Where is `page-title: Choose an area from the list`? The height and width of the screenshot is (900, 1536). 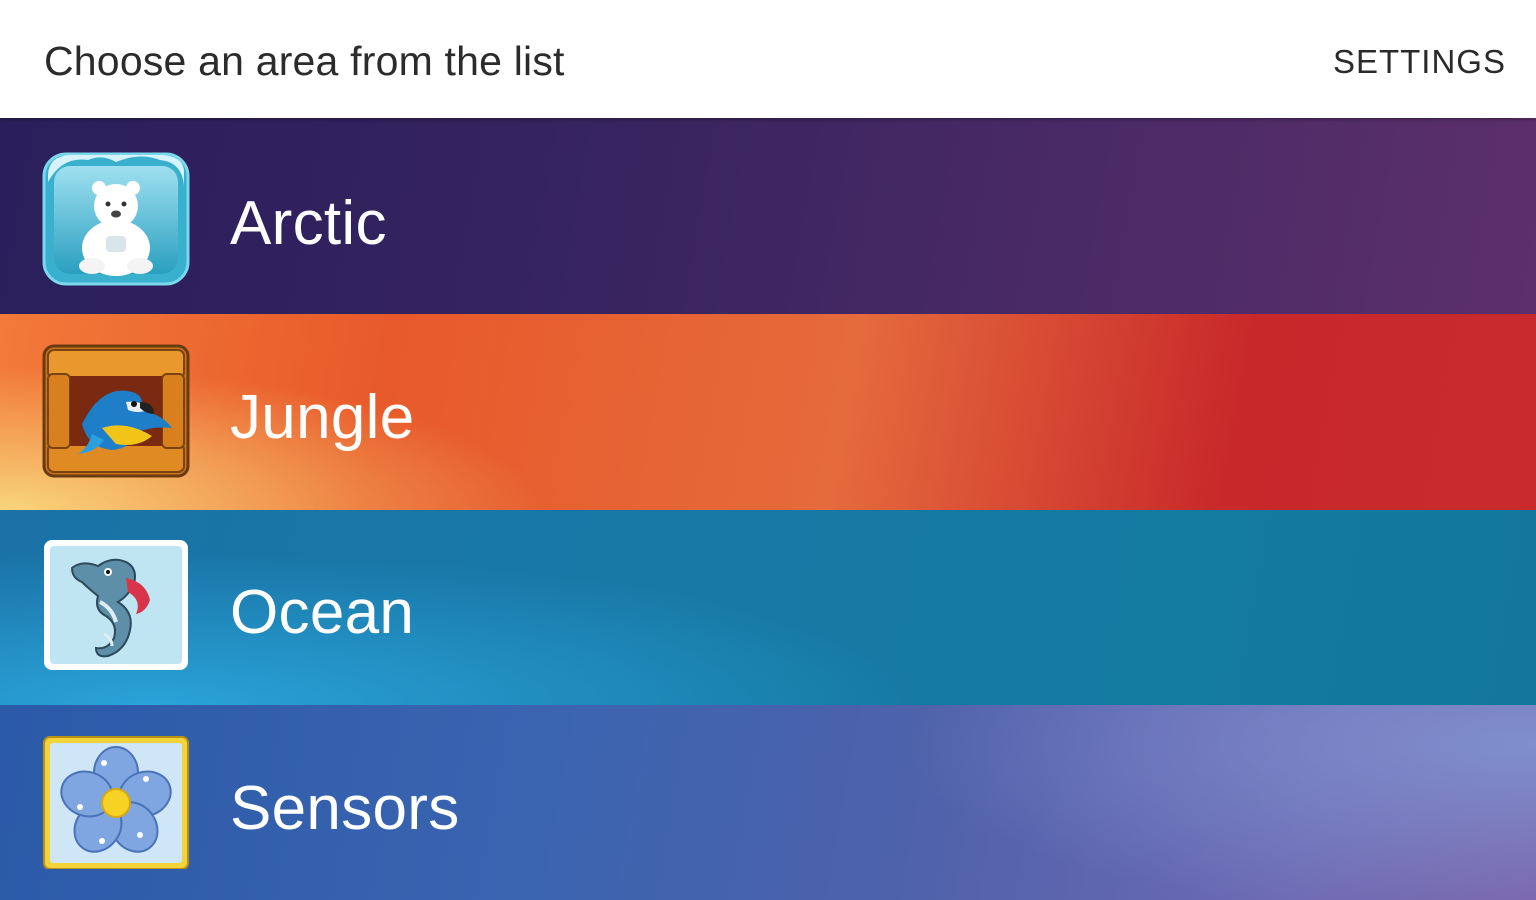 page-title: Choose an area from the list is located at coordinates (304, 61).